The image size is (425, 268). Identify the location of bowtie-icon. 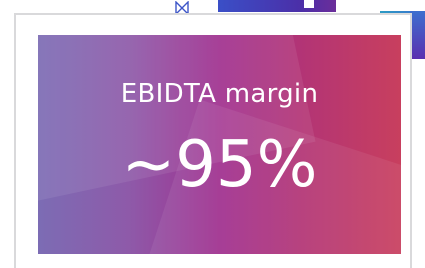
(182, 8).